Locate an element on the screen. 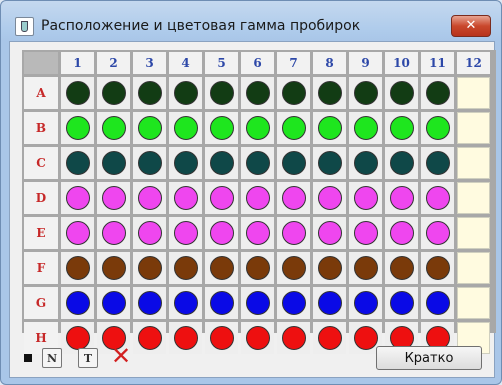  empty-cell is located at coordinates (473, 163).